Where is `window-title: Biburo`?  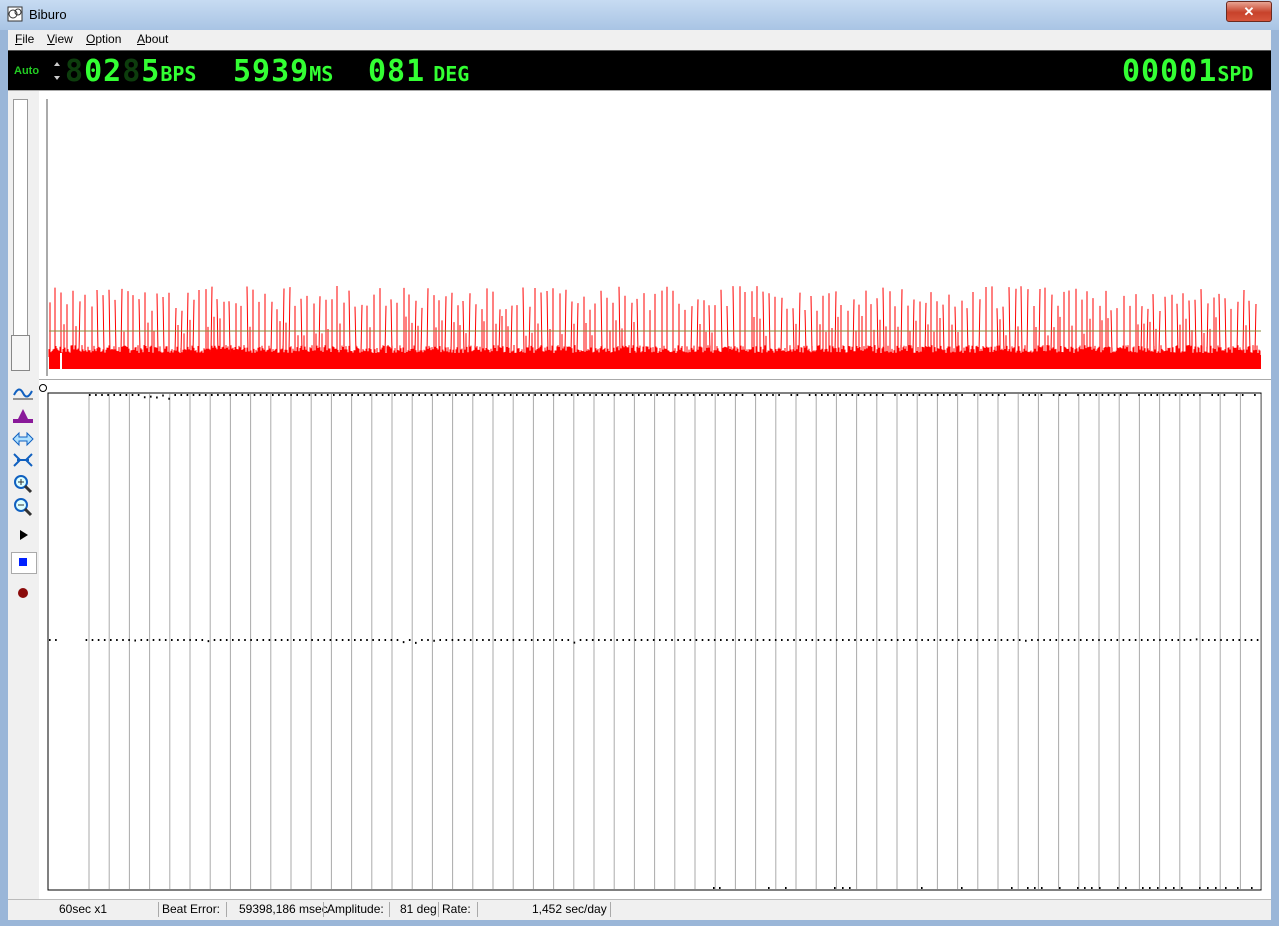 window-title: Biburo is located at coordinates (48, 14).